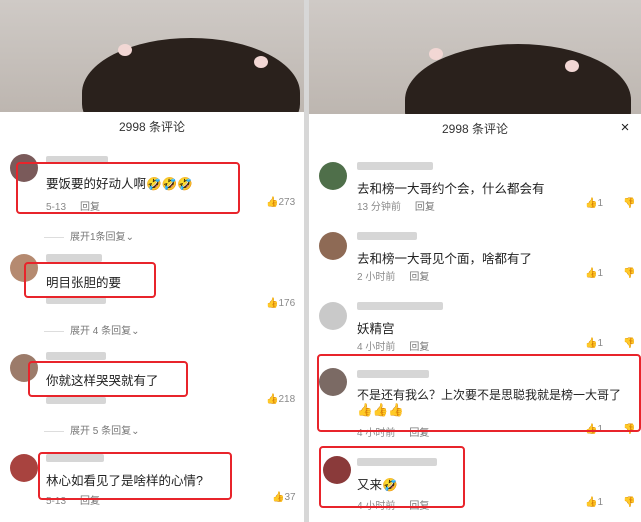 The image size is (641, 522). I want to click on like-button: 👍273, so click(280, 202).